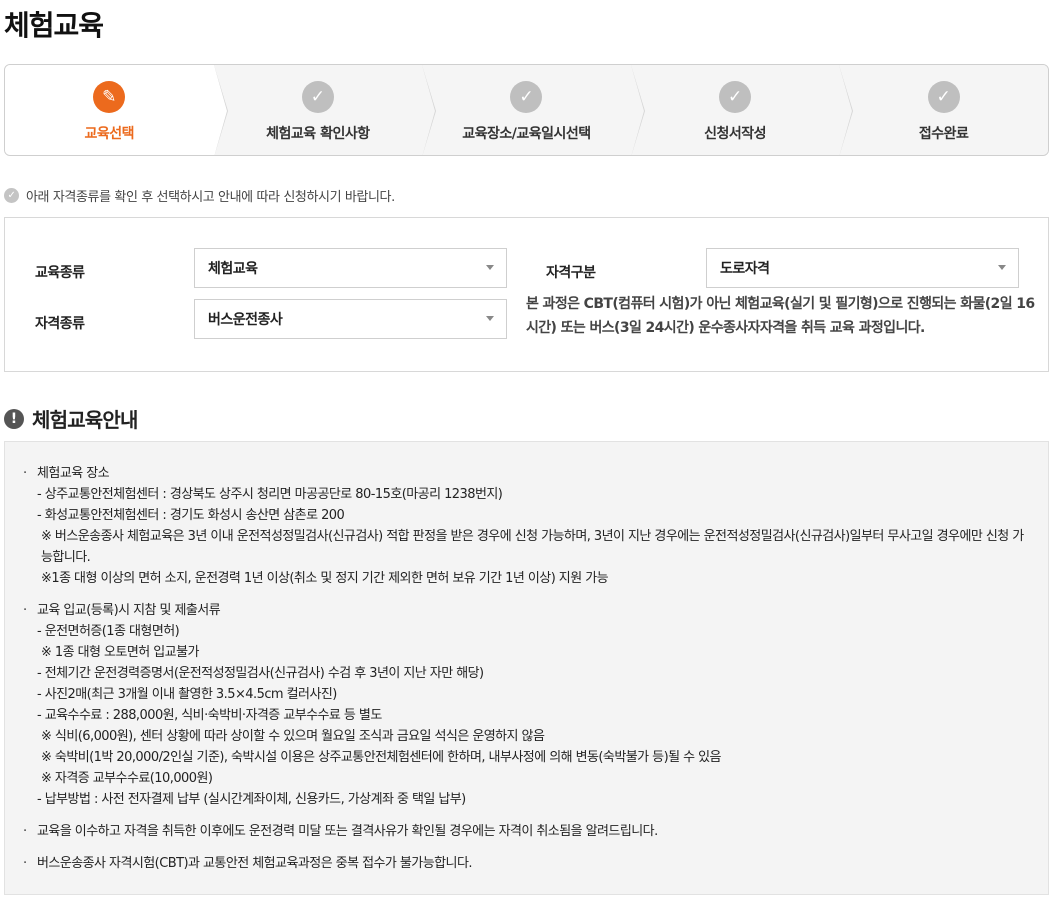  Describe the element at coordinates (108, 631) in the screenshot. I see `docs-item: - 운전면허증(1종 대형면허)` at that location.